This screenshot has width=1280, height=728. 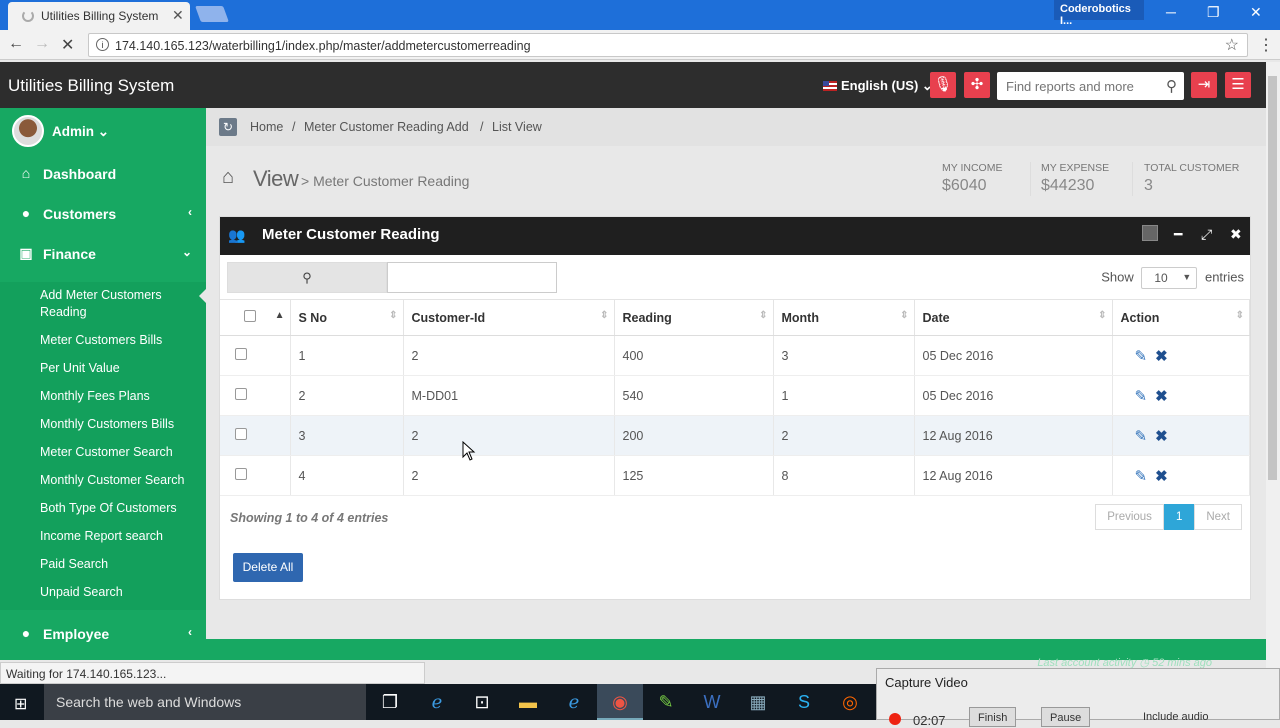 I want to click on col-customer-id: Customer-Id ⇕, so click(x=509, y=317).